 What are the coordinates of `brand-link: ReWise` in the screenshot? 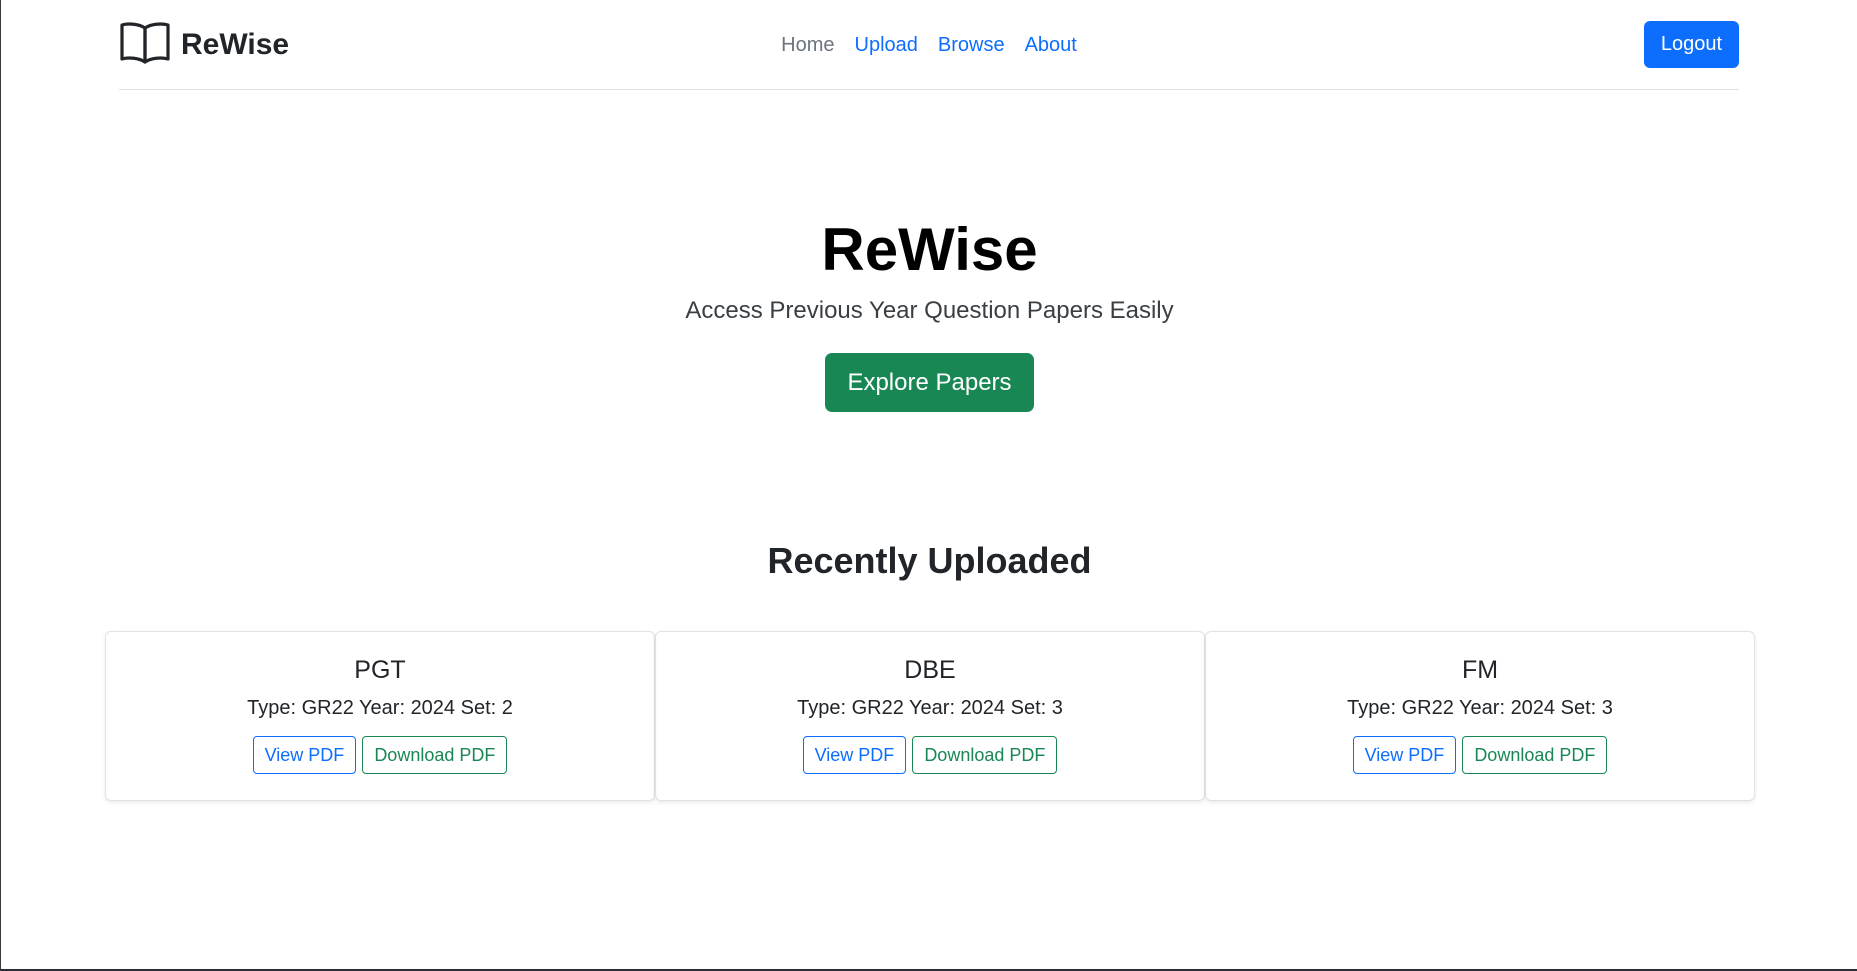 It's located at (204, 44).